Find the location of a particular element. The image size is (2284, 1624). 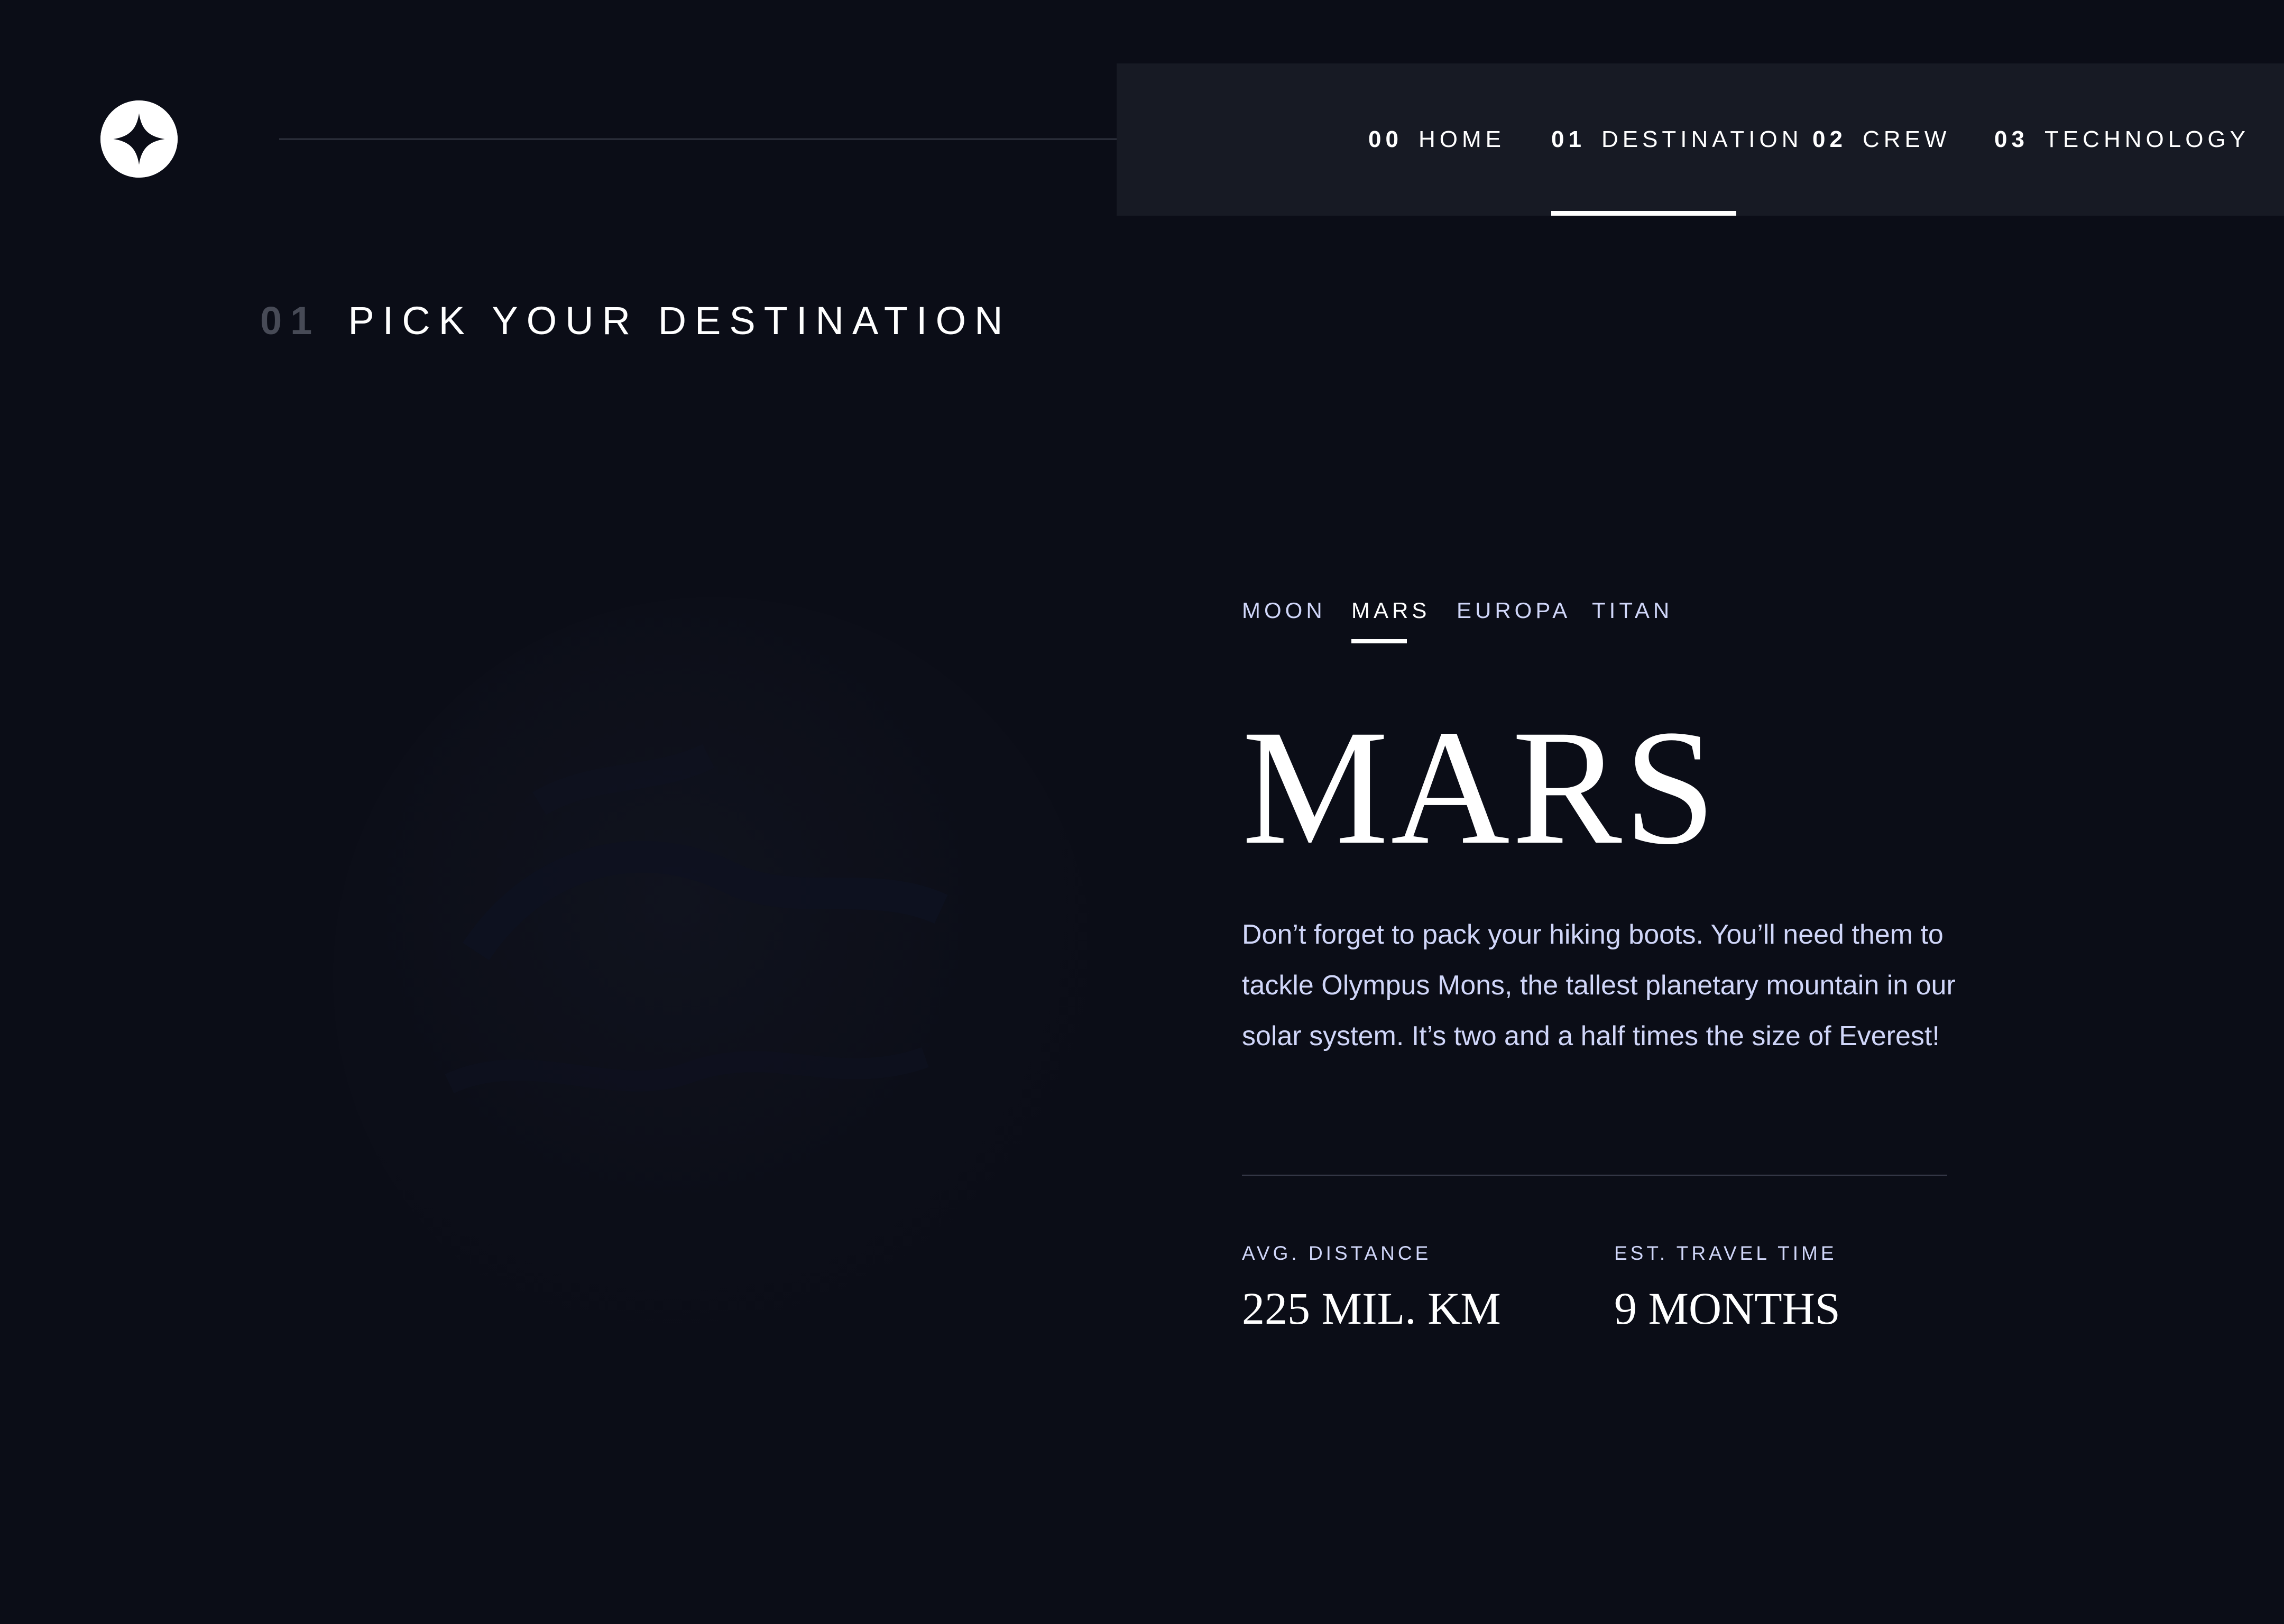

nav-item-technology: 03 TECHNOLOGY is located at coordinates (2122, 139).